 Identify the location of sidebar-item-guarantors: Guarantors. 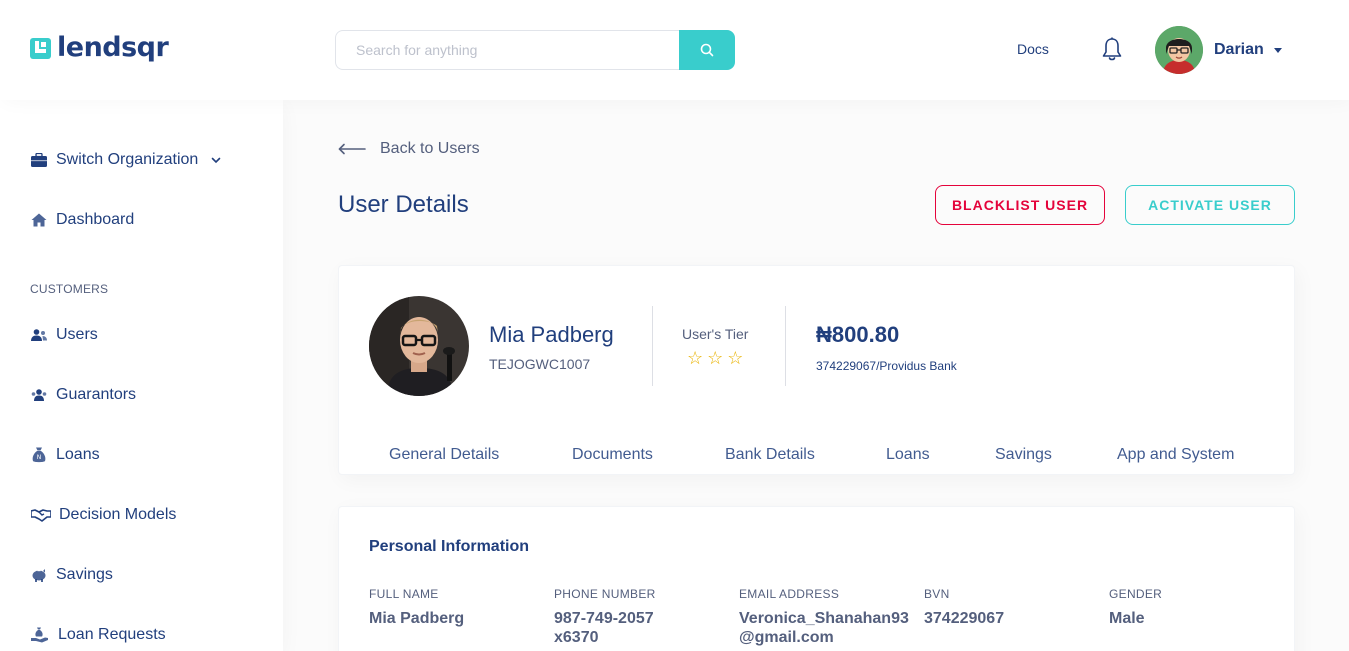
(83, 395).